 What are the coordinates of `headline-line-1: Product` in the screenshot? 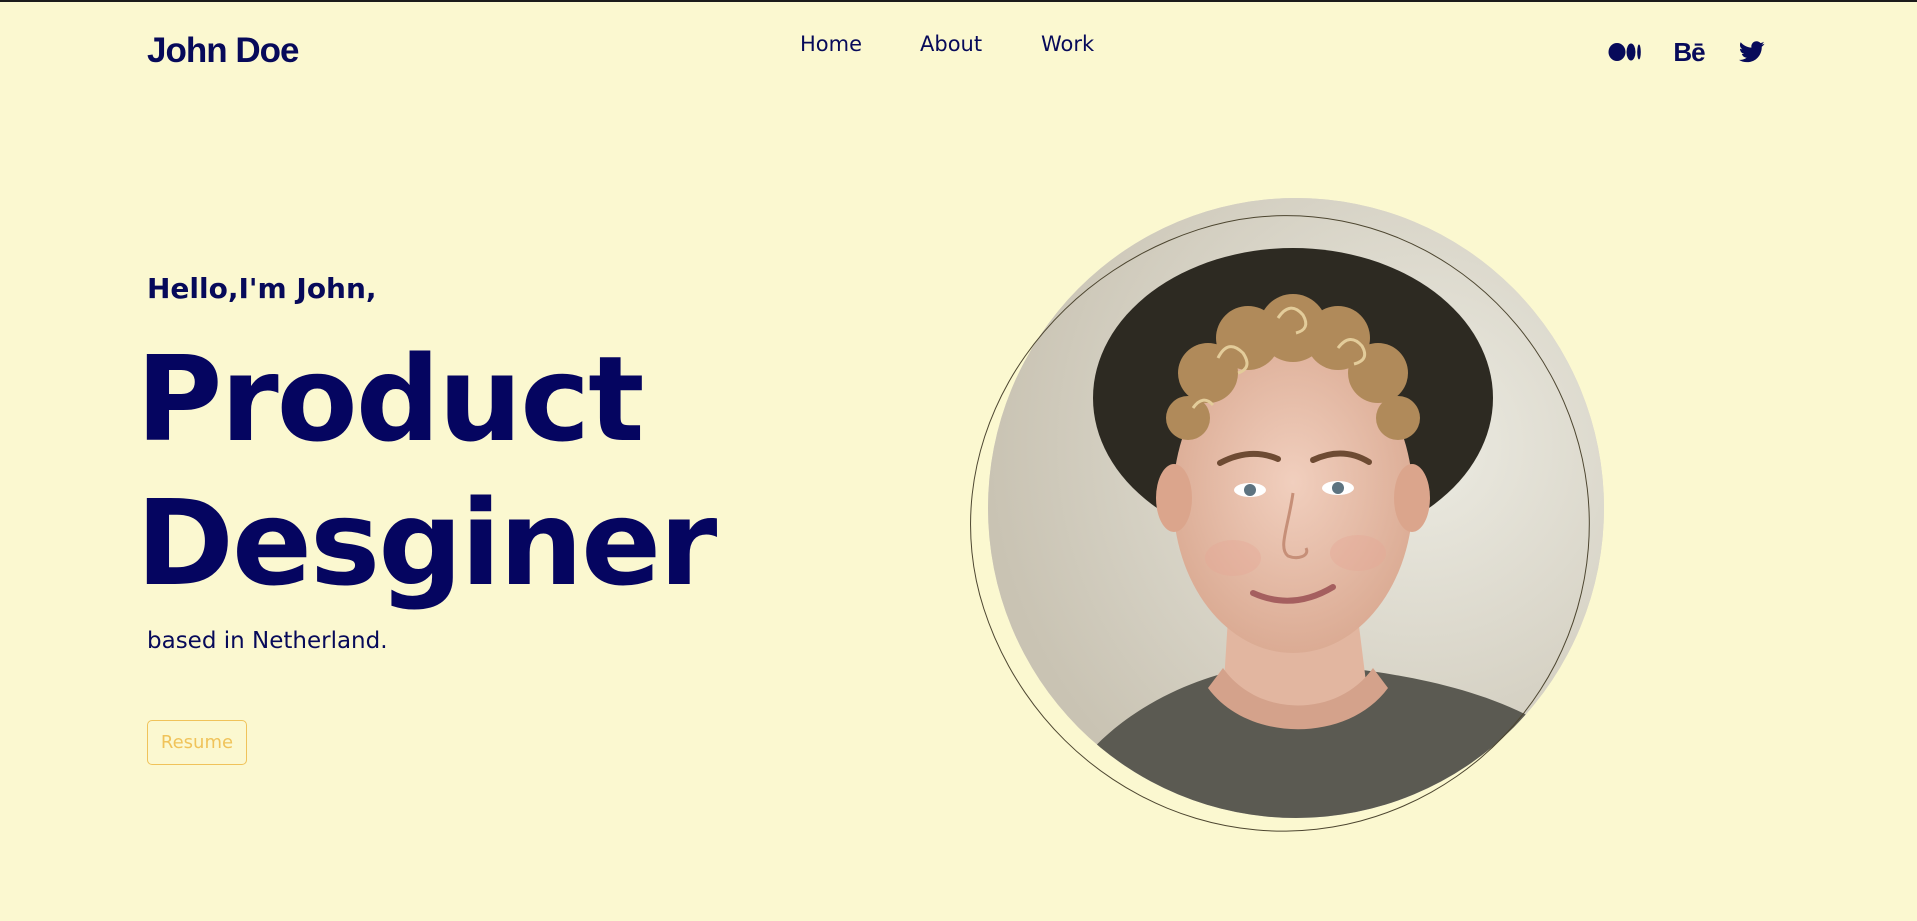 It's located at (390, 399).